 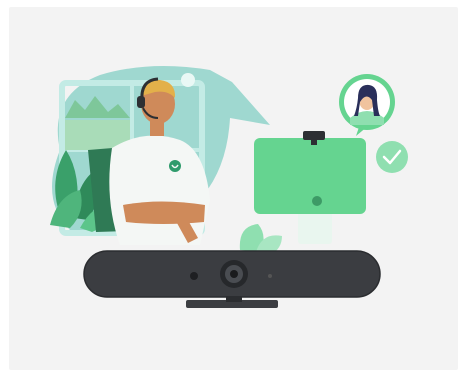 What do you see at coordinates (232, 279) in the screenshot?
I see `video-bar` at bounding box center [232, 279].